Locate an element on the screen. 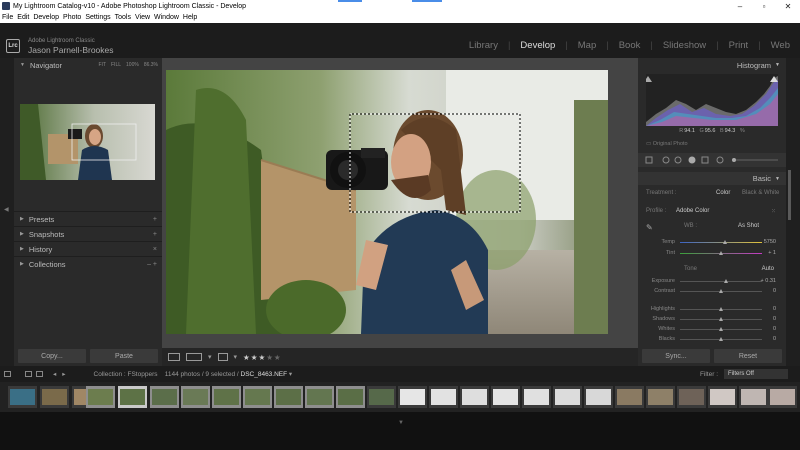 The image size is (800, 450). highlights-knob is located at coordinates (721, 309).